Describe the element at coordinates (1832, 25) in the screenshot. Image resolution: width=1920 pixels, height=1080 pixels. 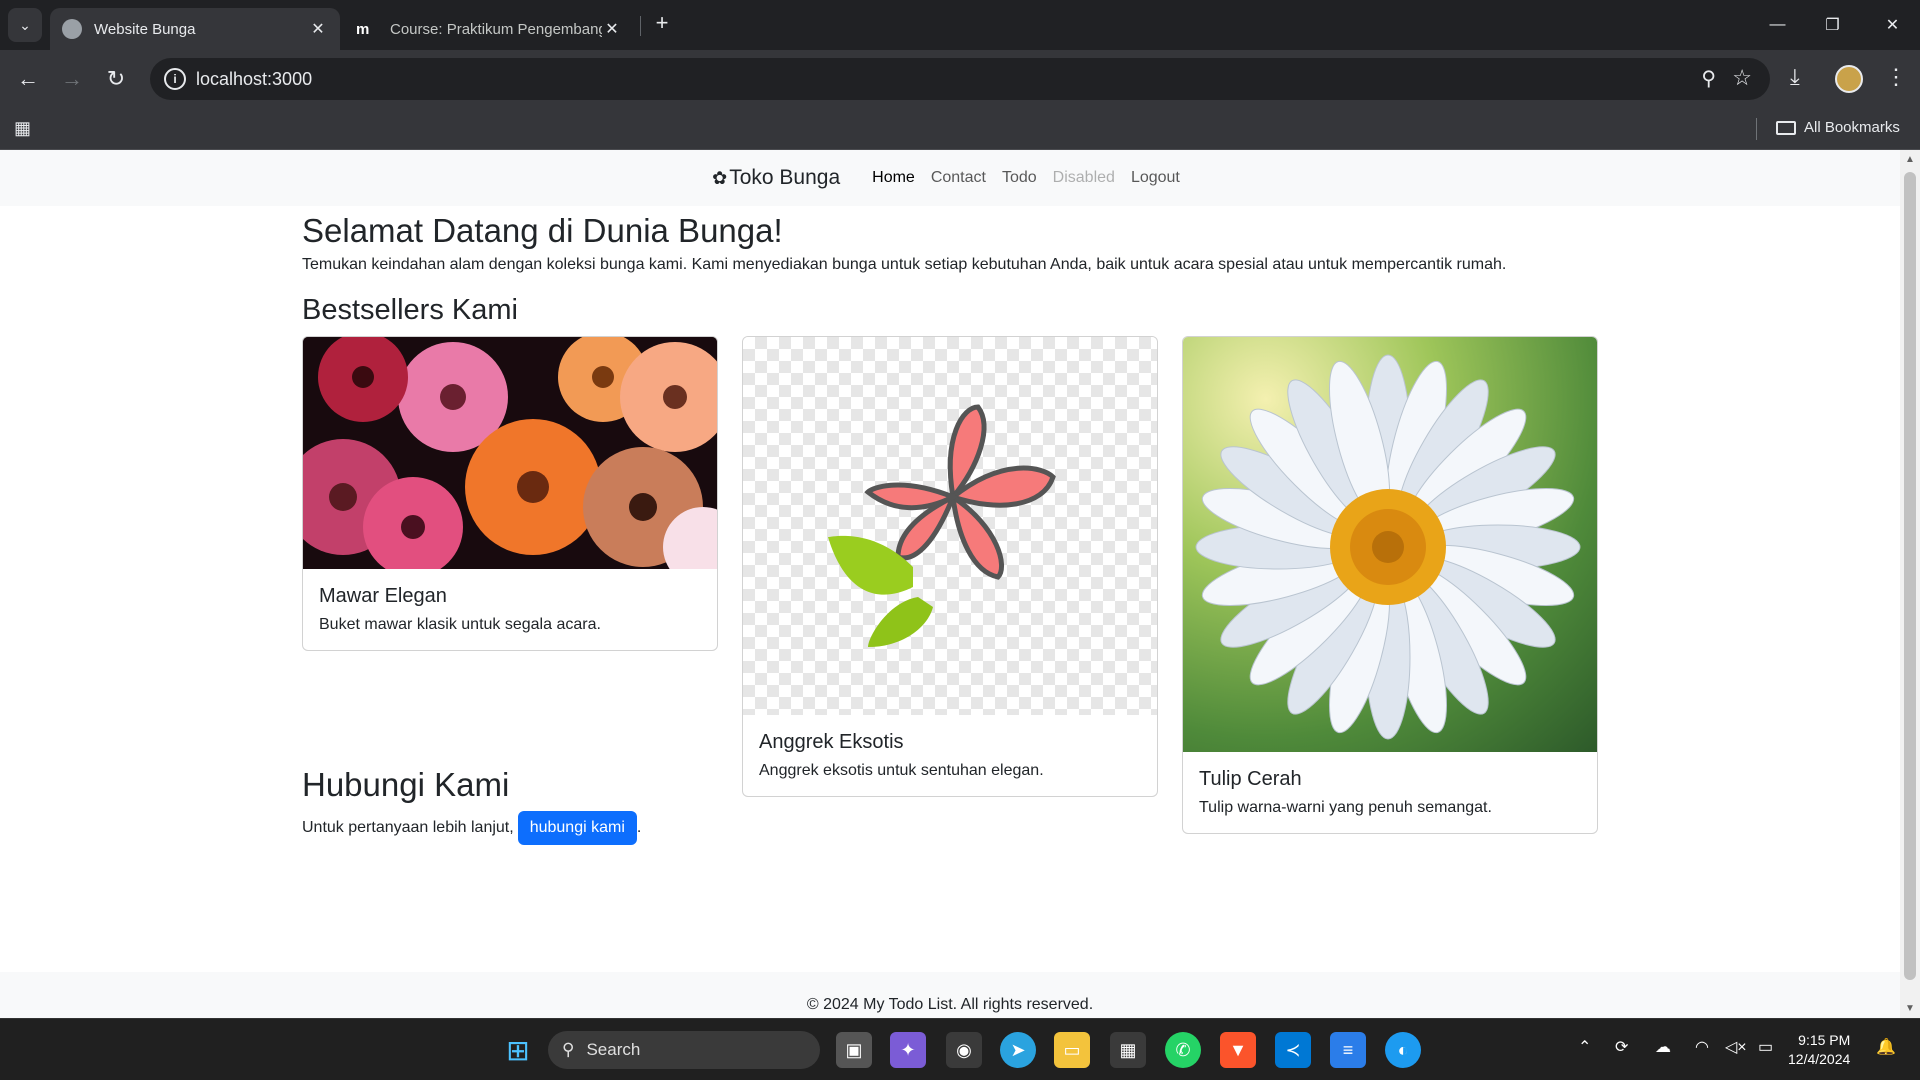
I see `restore-button: ❐` at that location.